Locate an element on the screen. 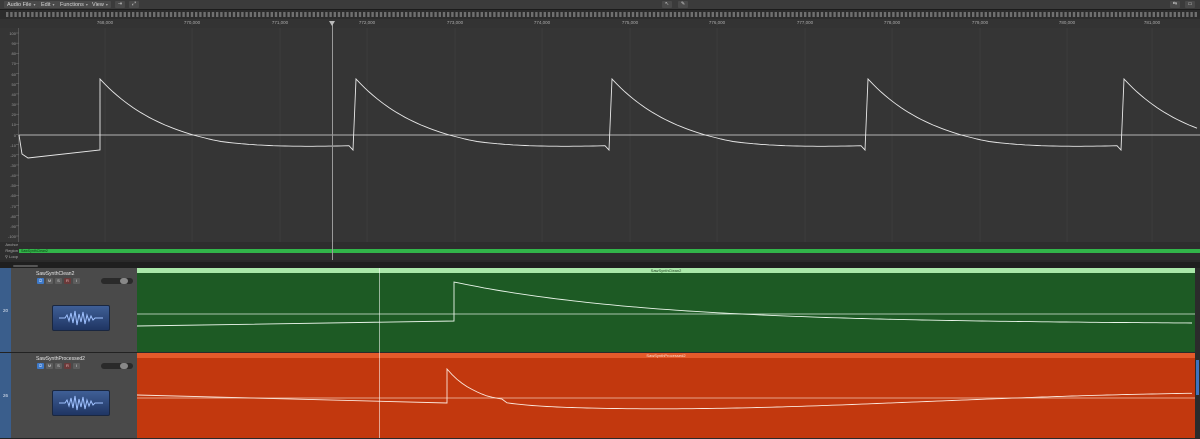 The height and width of the screenshot is (439, 1200). link-icon: ⇆ is located at coordinates (1175, 4).